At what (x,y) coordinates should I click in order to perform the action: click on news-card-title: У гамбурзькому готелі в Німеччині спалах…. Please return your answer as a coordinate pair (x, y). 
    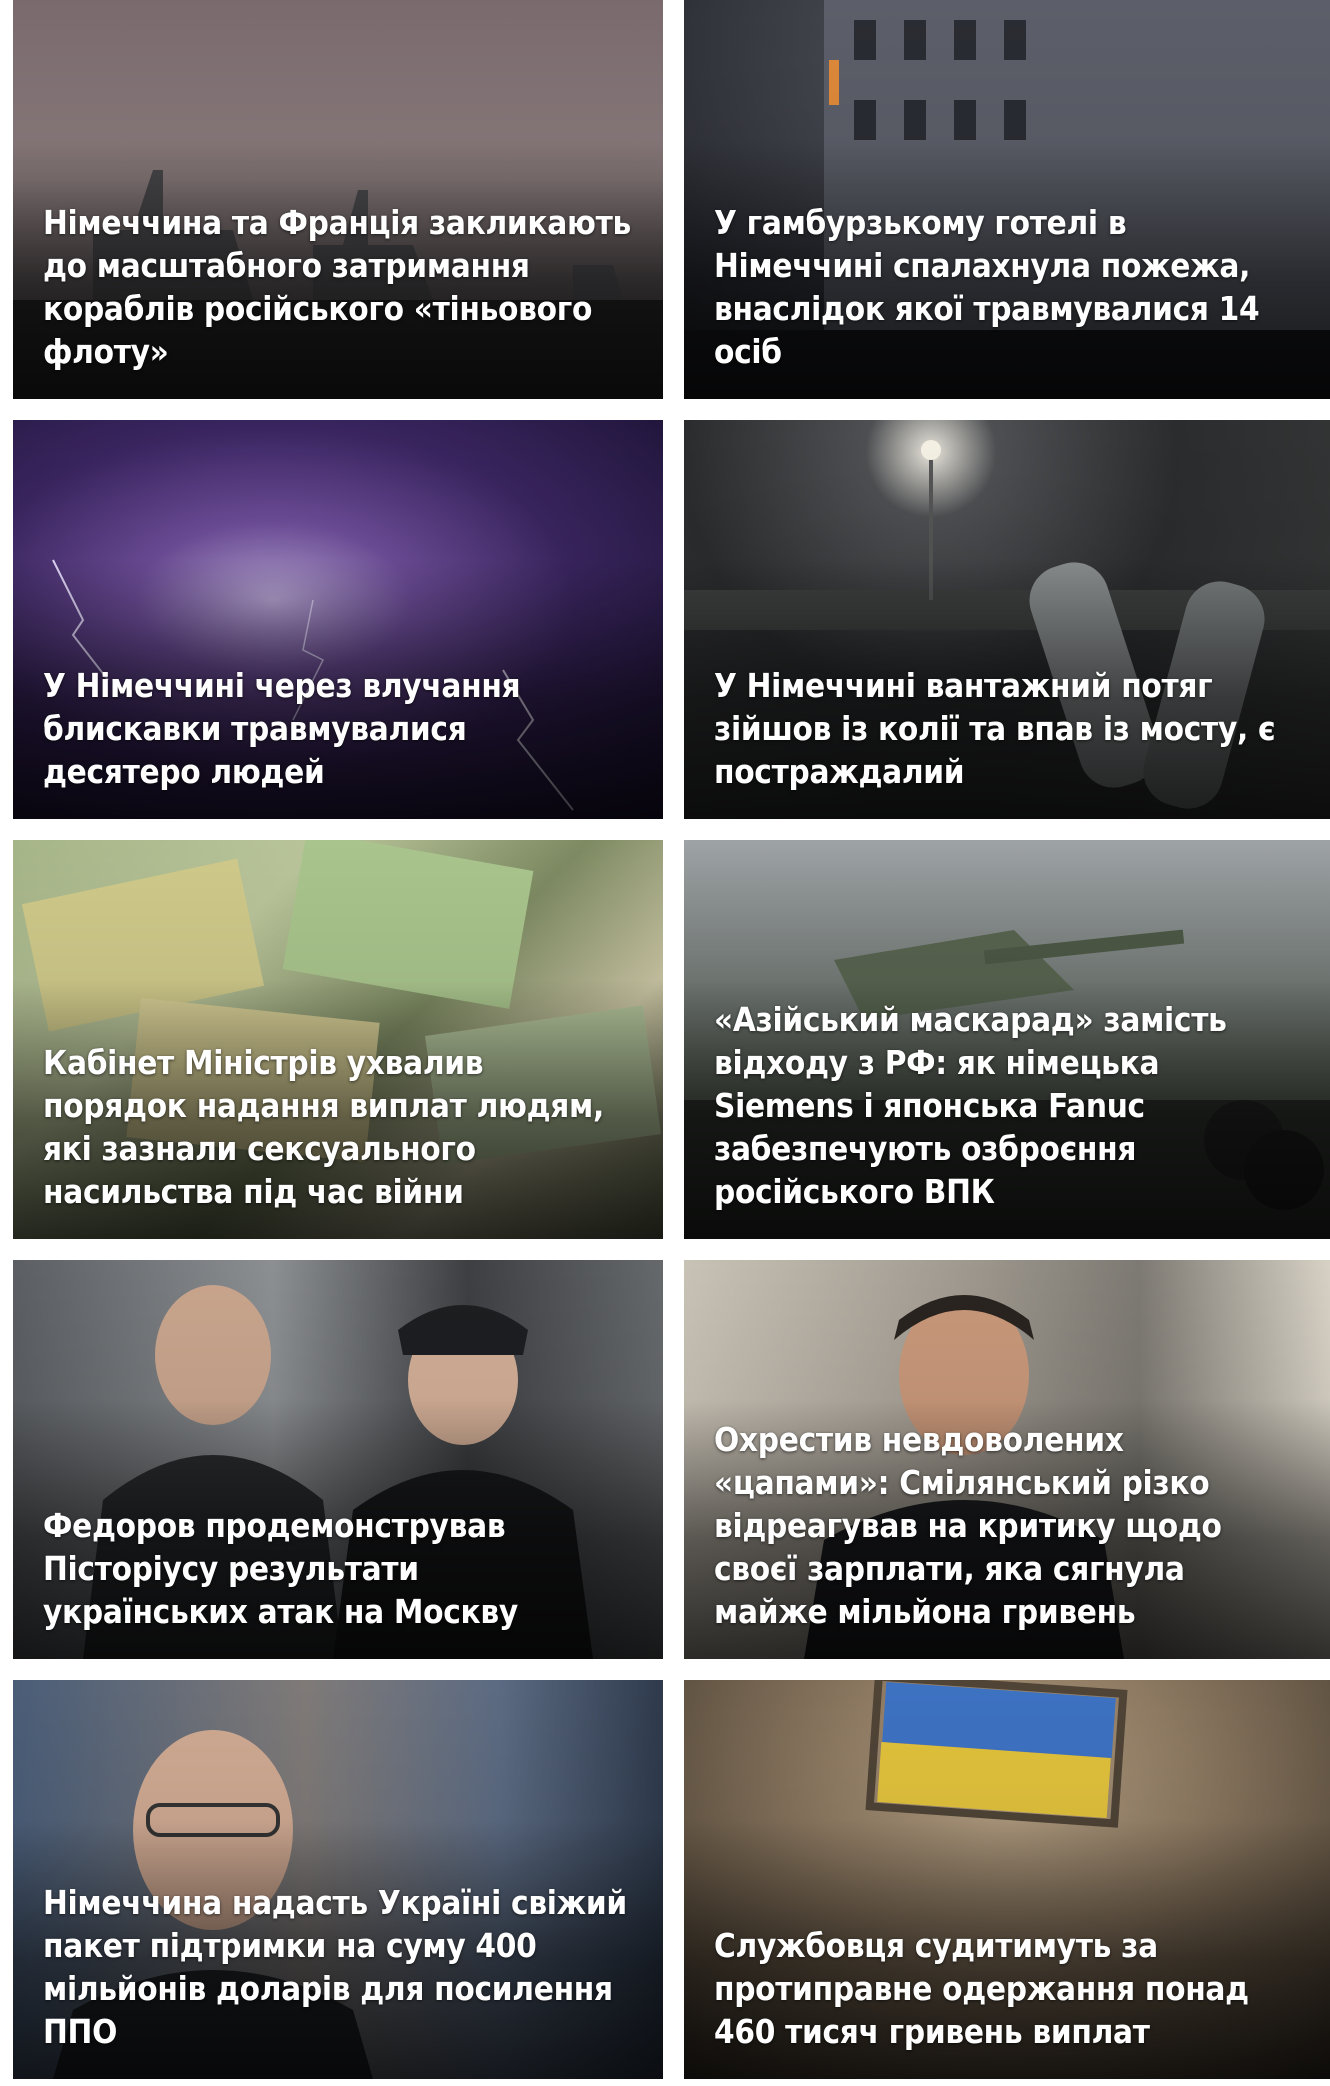
    Looking at the image, I should click on (987, 287).